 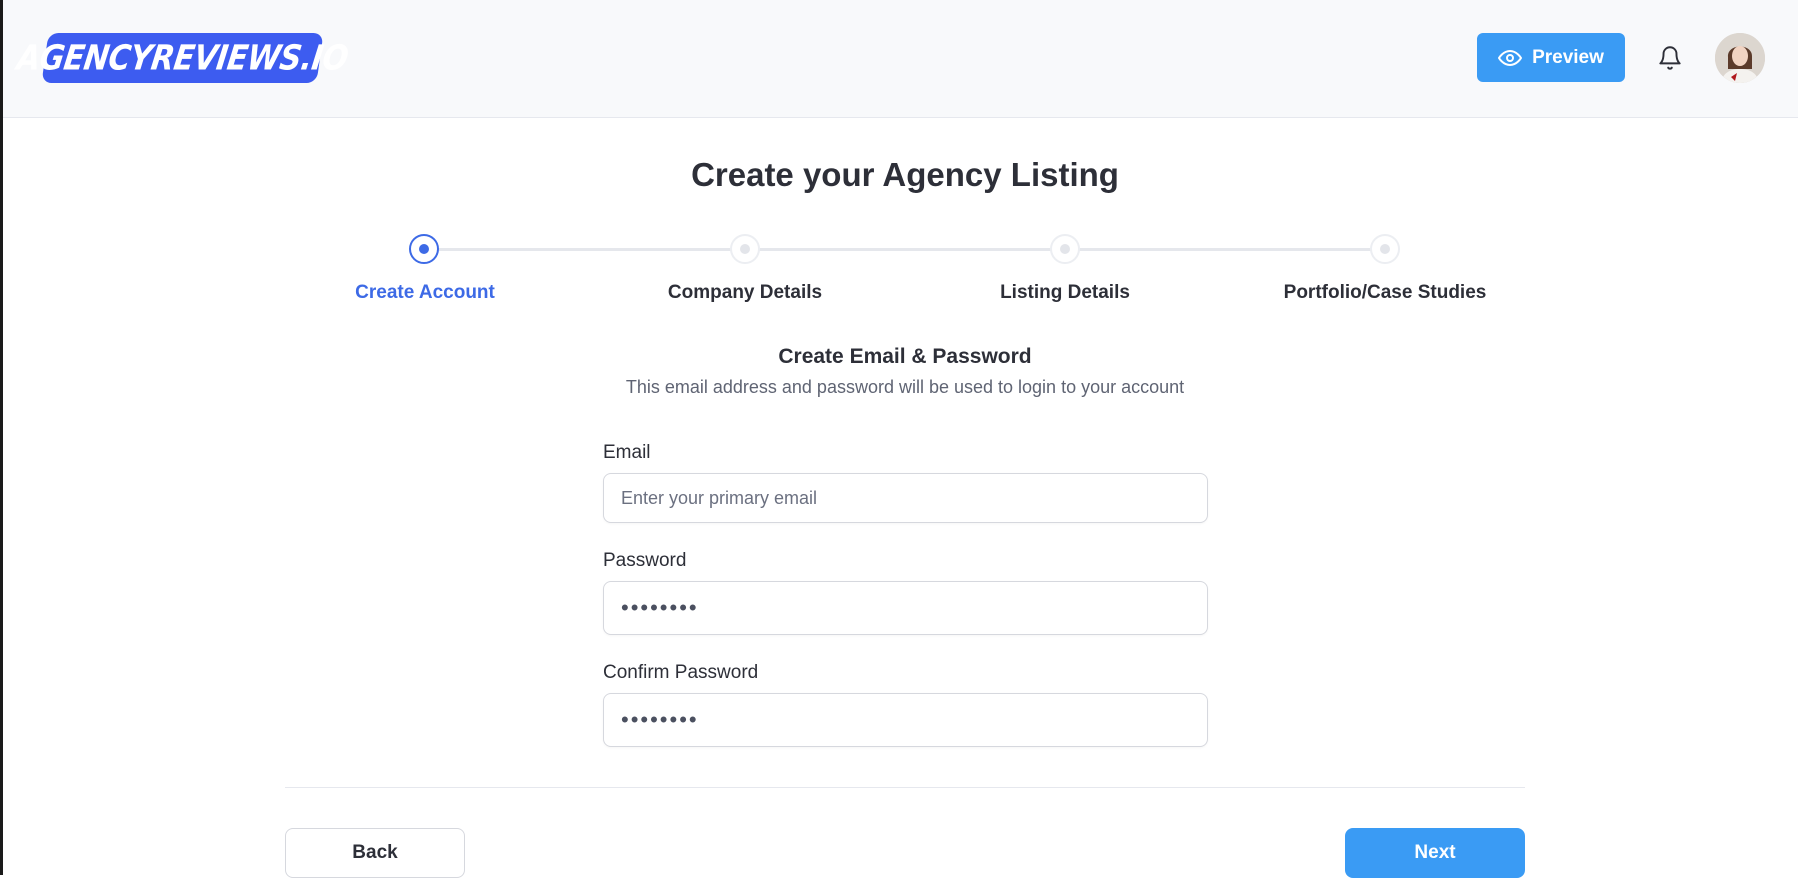 I want to click on password-field, so click(x=905, y=608).